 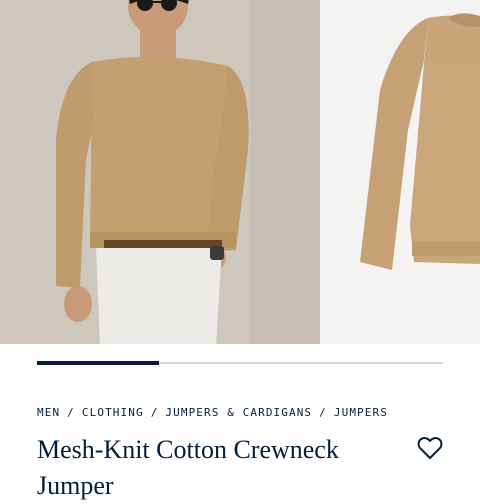 I want to click on breadcrumb: MEN / CLOTHING / JUMPERS & CARDIGANS / JUMPERS, so click(x=212, y=412).